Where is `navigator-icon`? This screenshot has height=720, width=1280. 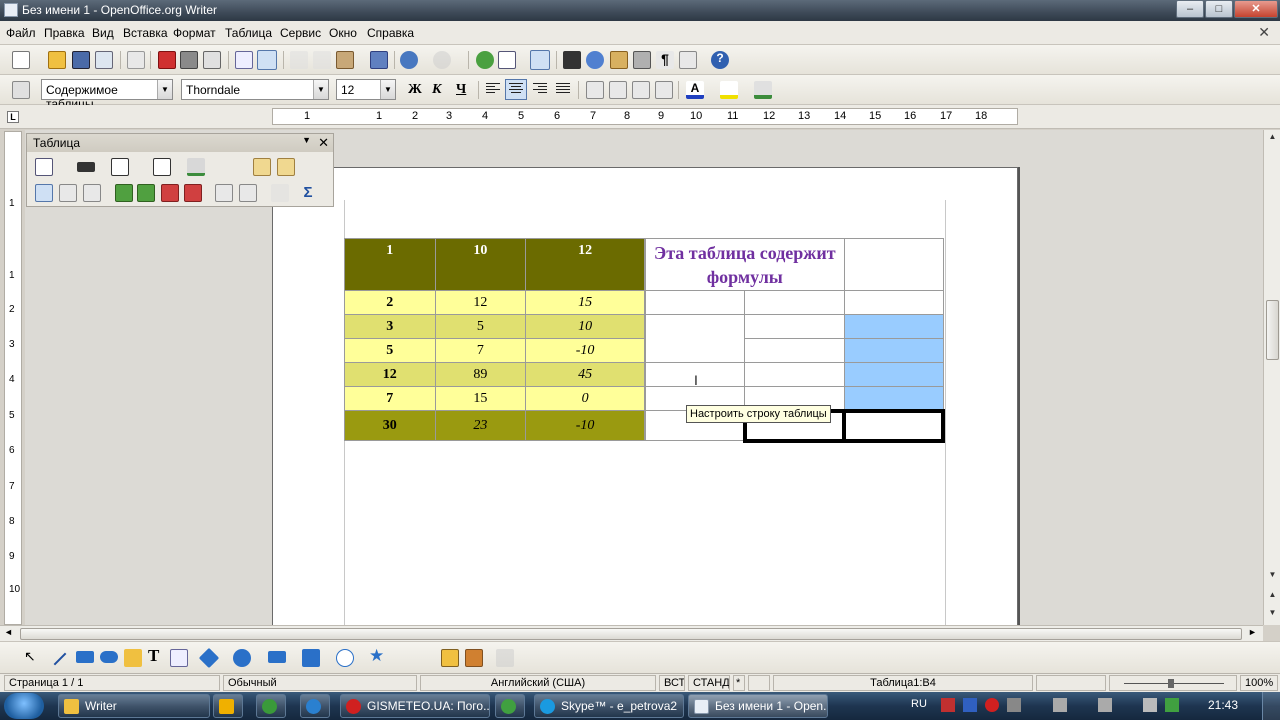
navigator-icon is located at coordinates (595, 60).